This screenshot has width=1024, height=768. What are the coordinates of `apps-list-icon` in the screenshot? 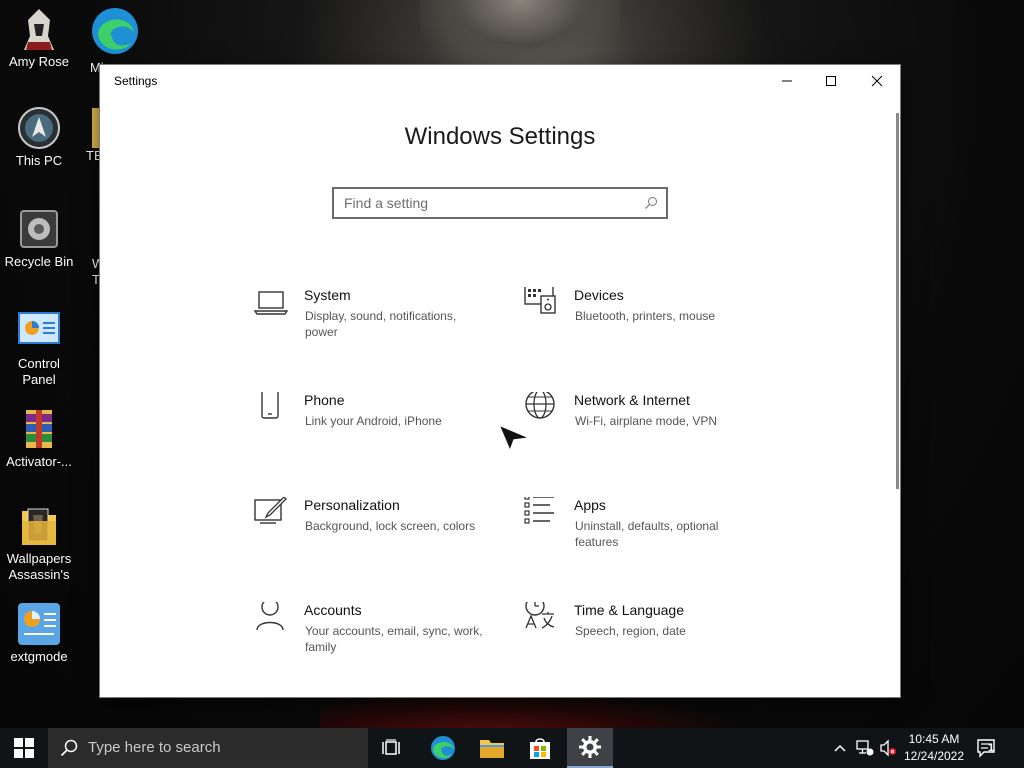 It's located at (542, 513).